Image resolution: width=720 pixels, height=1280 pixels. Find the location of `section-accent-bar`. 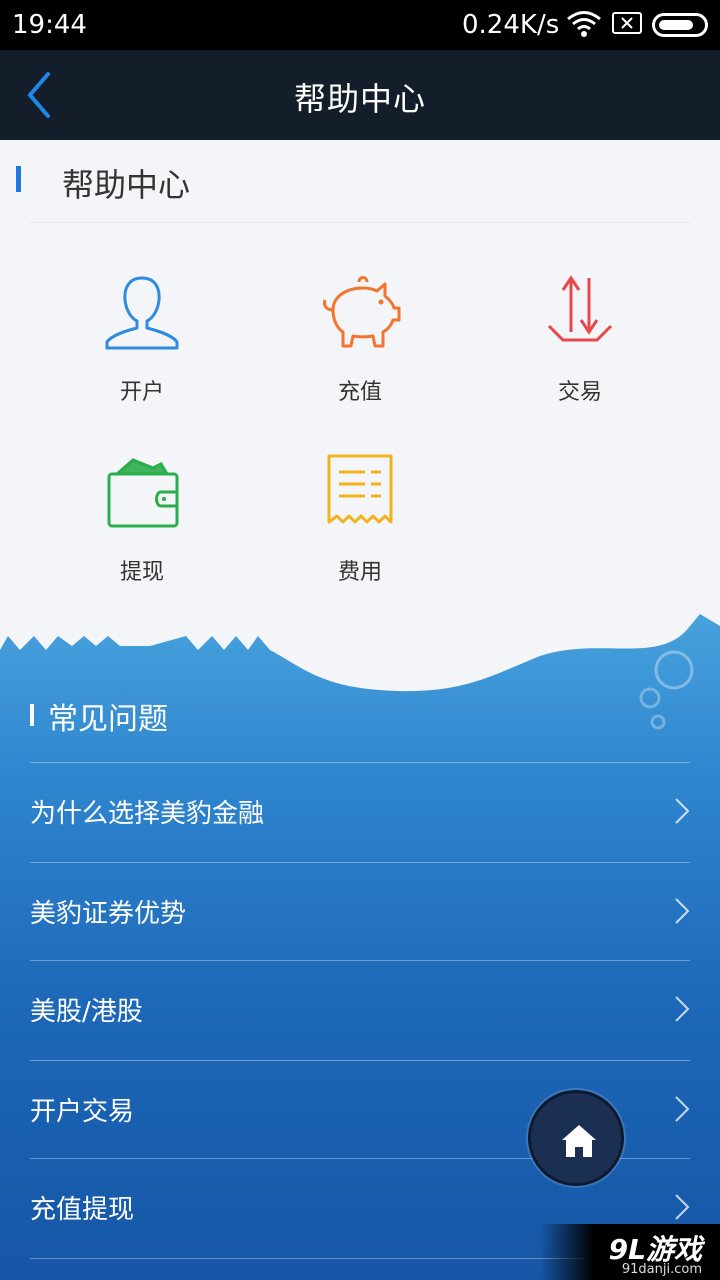

section-accent-bar is located at coordinates (18, 179).